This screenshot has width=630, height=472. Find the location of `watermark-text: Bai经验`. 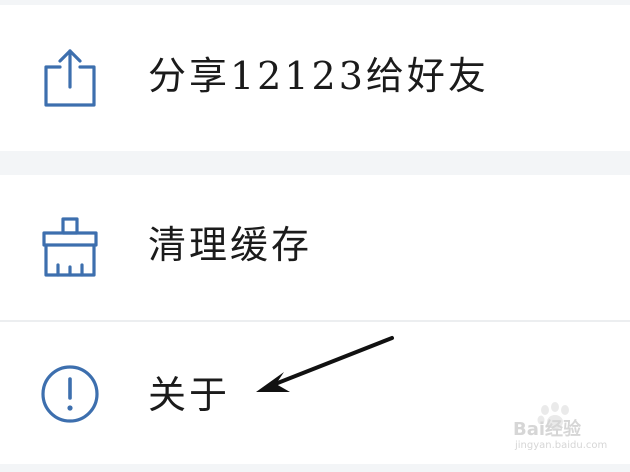

watermark-text: Bai经验 is located at coordinates (547, 429).